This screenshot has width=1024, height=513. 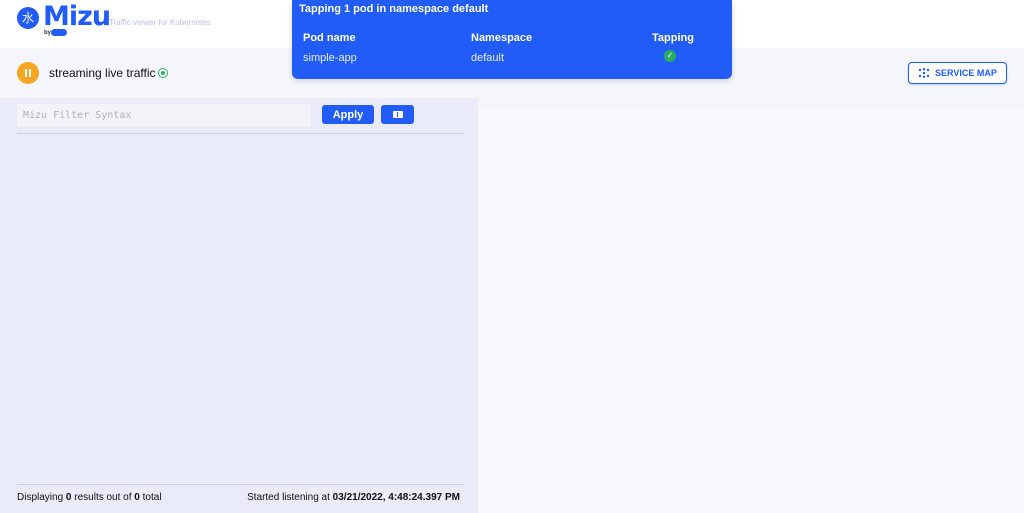 I want to click on app-tagline: Traffic viewer for Kubernetes, so click(x=160, y=22).